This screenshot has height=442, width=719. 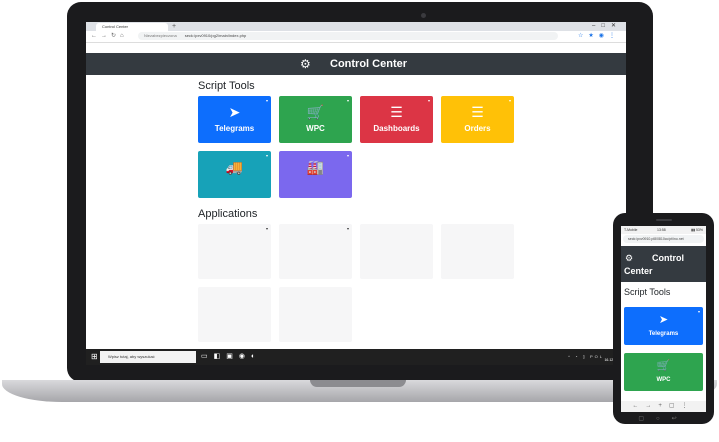 I want to click on phone-tool-tile-telegrams: ▾ ➤ Telegrams, so click(x=663, y=326).